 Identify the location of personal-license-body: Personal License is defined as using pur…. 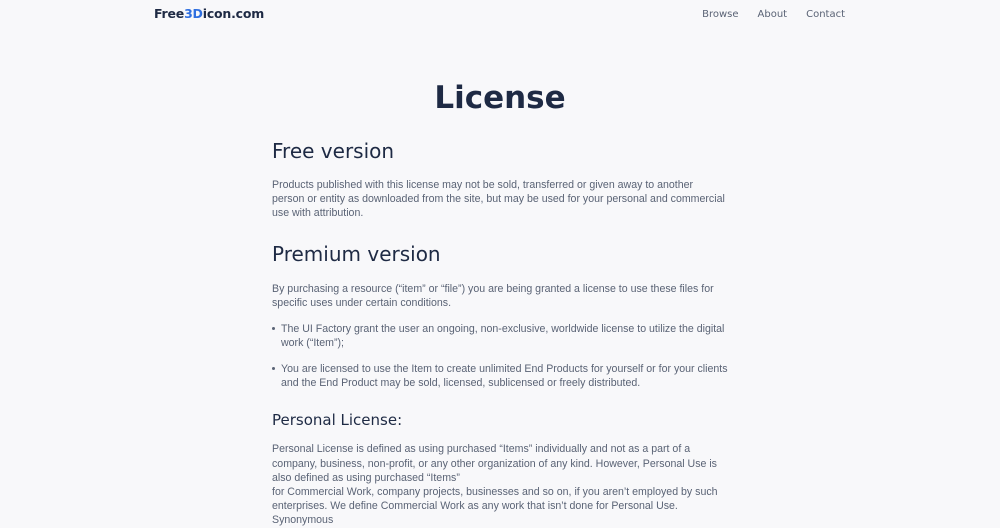
(494, 463).